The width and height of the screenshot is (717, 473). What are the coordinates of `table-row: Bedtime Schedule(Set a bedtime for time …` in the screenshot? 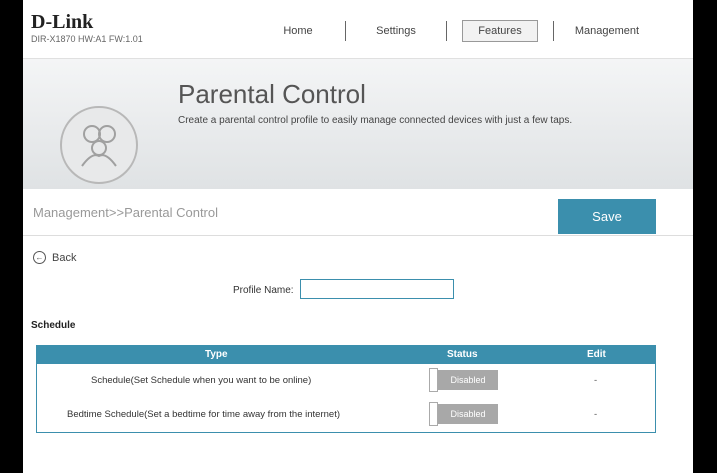 It's located at (346, 415).